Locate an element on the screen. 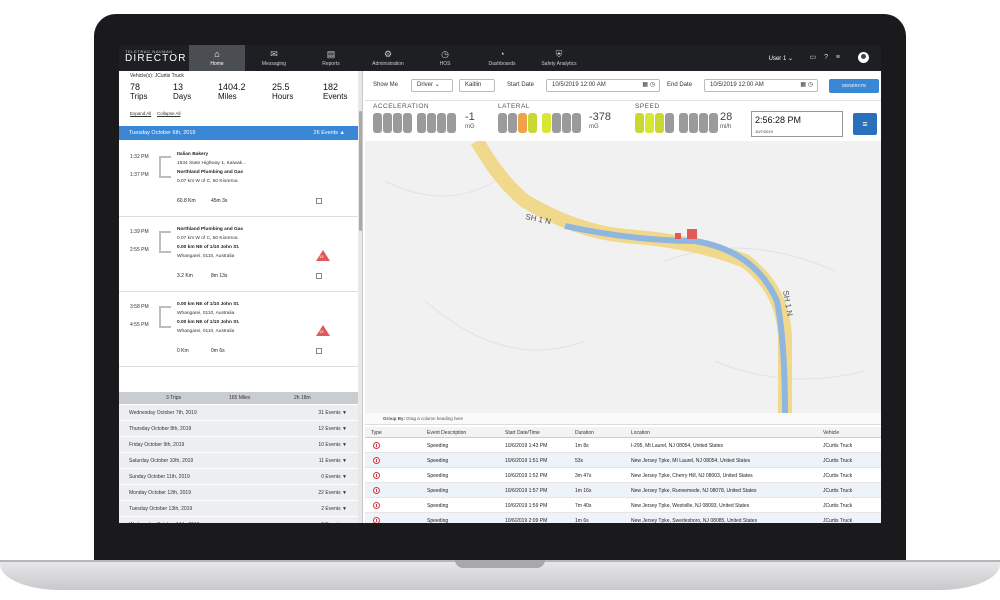 The image size is (1000, 600). driver-select: Kaitlin is located at coordinates (477, 85).